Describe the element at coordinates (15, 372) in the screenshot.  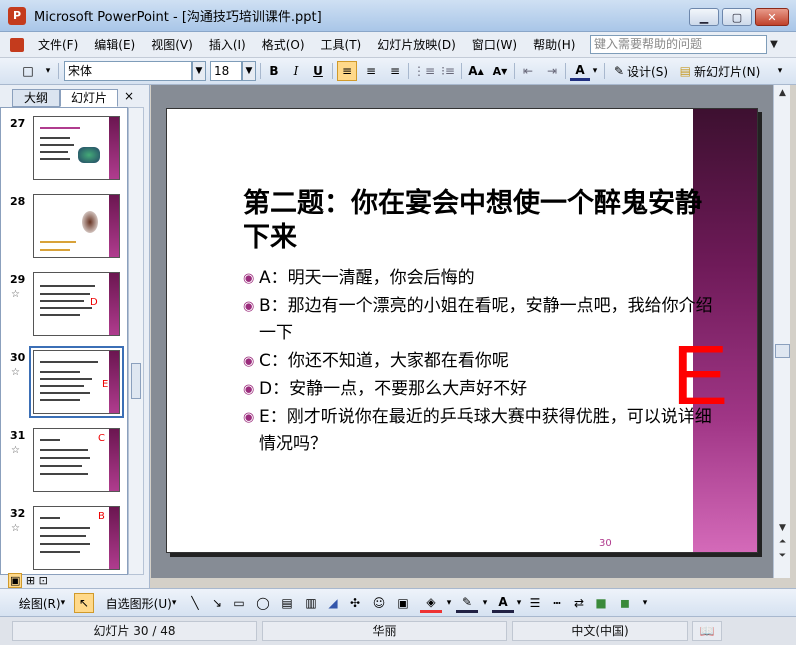
I see `transition-star-icon: ☆` at that location.